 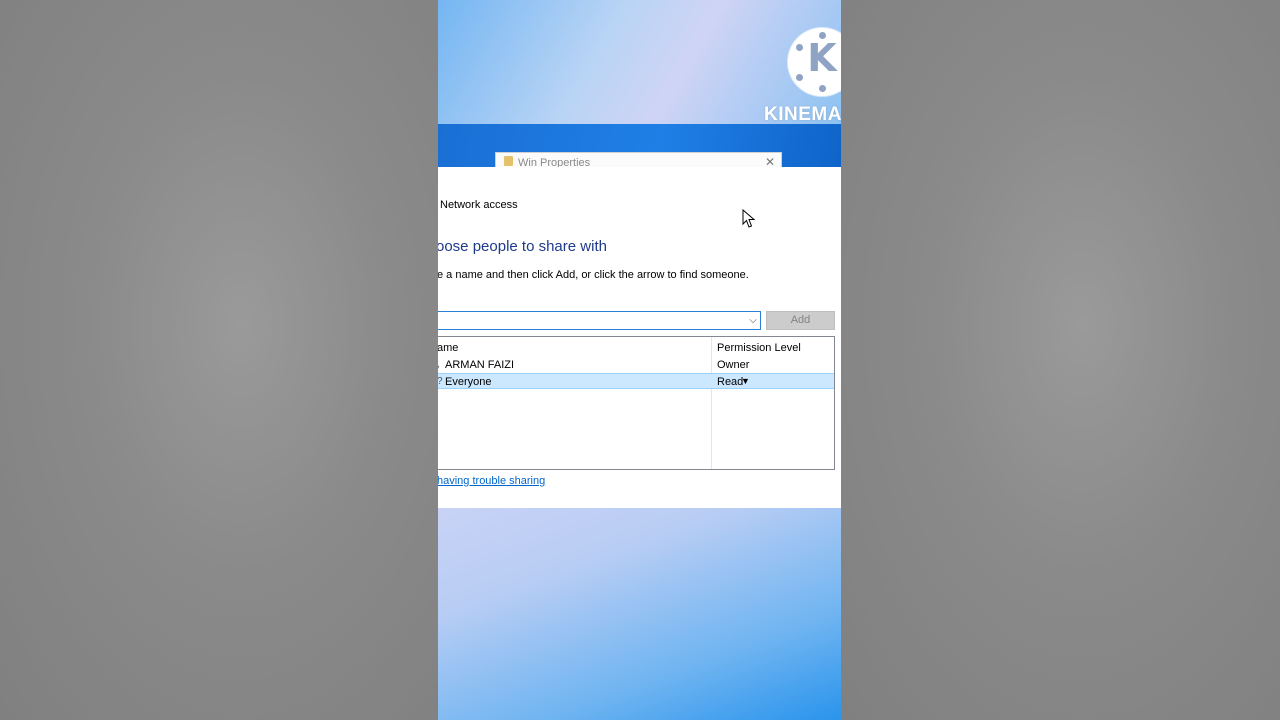 I want to click on logo-letter: K, so click(x=822, y=58).